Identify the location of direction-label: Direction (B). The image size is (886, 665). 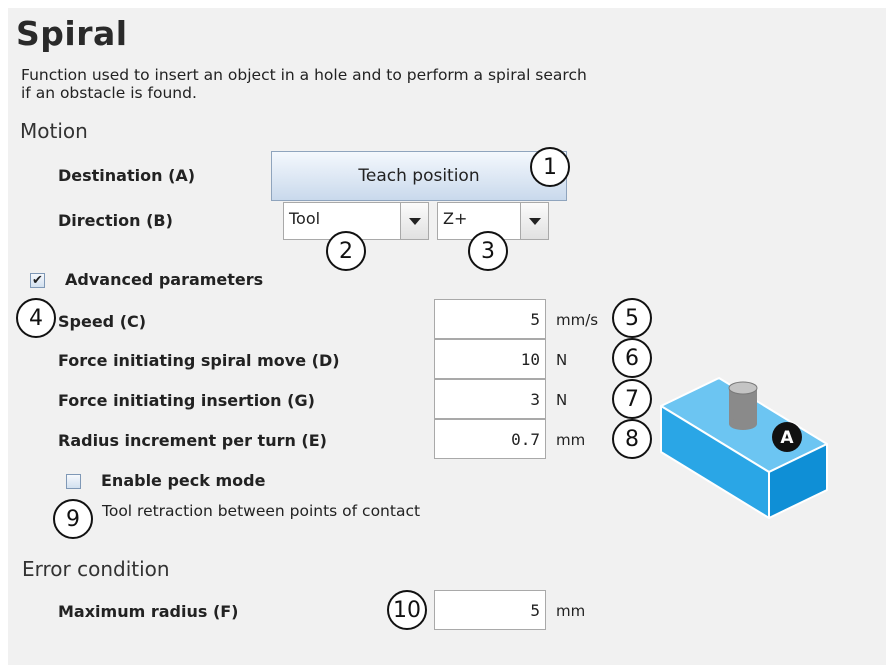
(115, 220).